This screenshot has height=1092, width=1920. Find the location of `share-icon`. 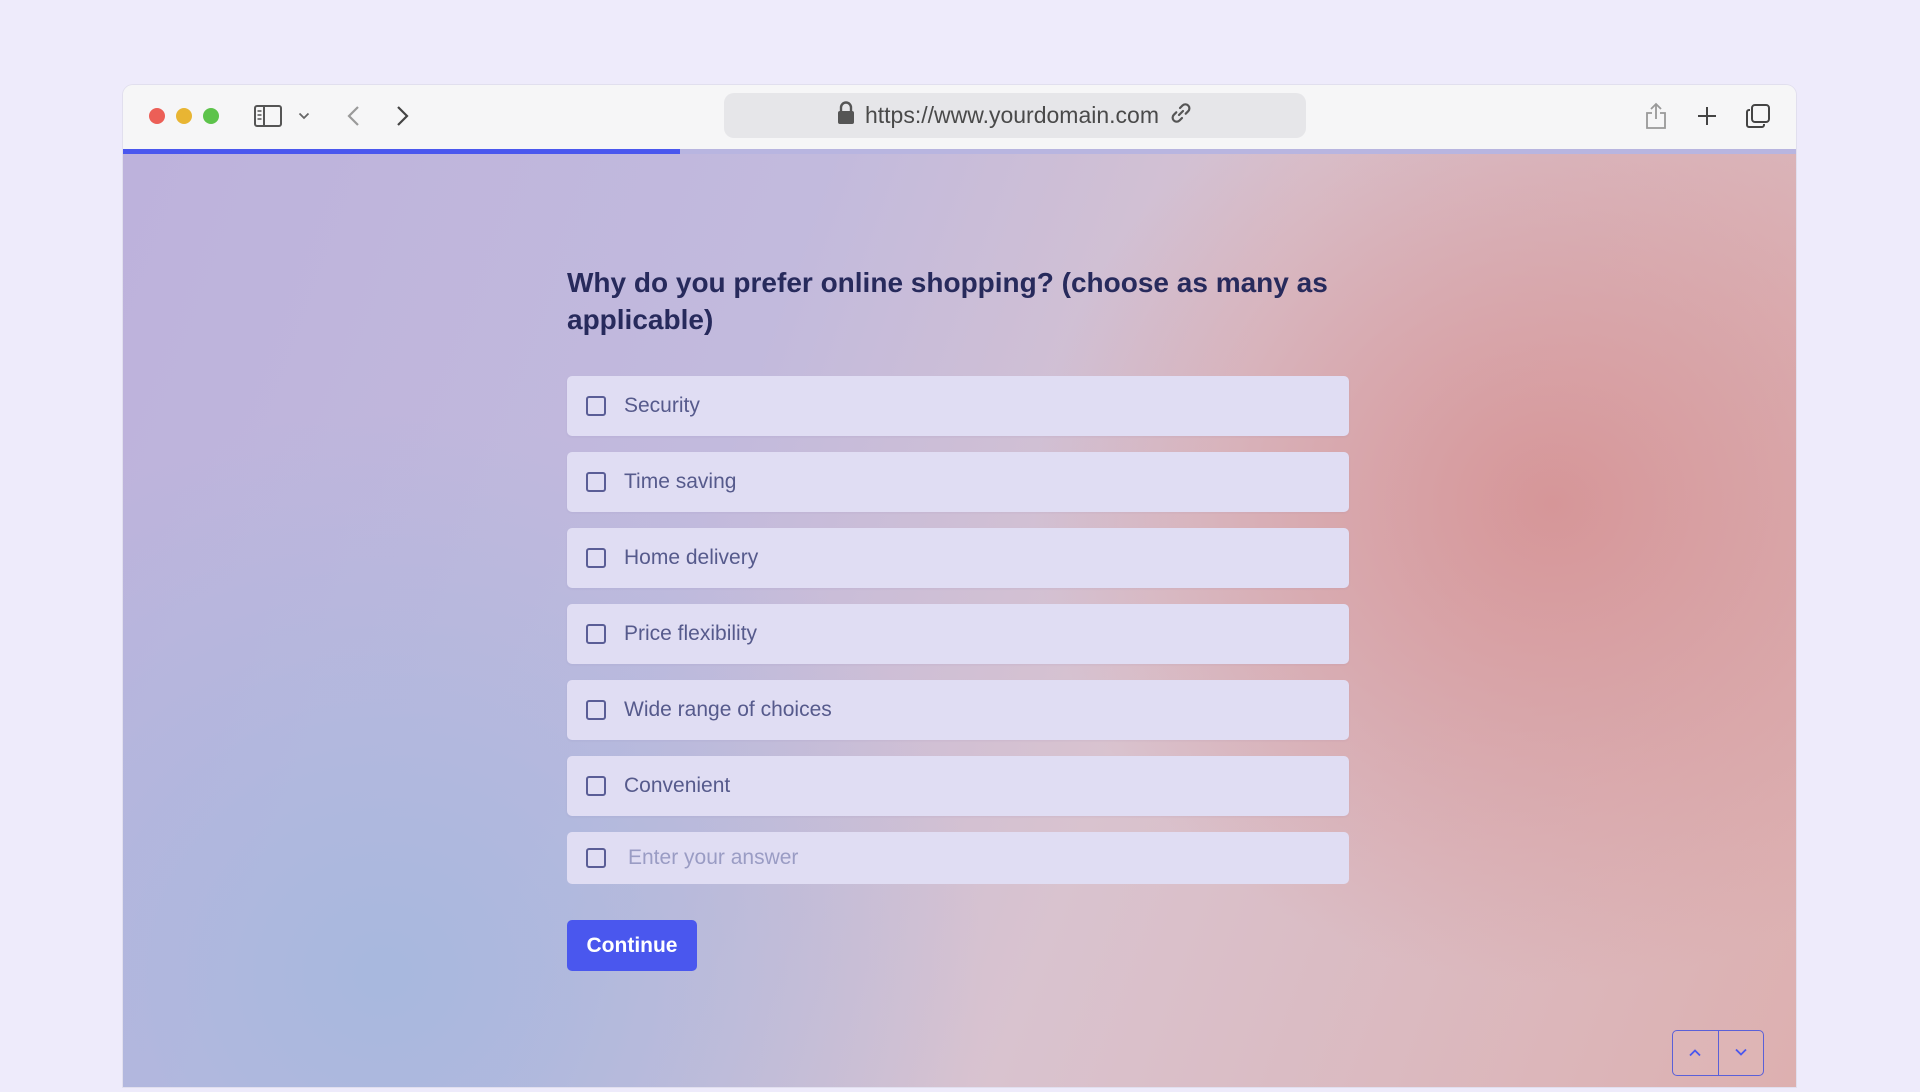

share-icon is located at coordinates (1656, 116).